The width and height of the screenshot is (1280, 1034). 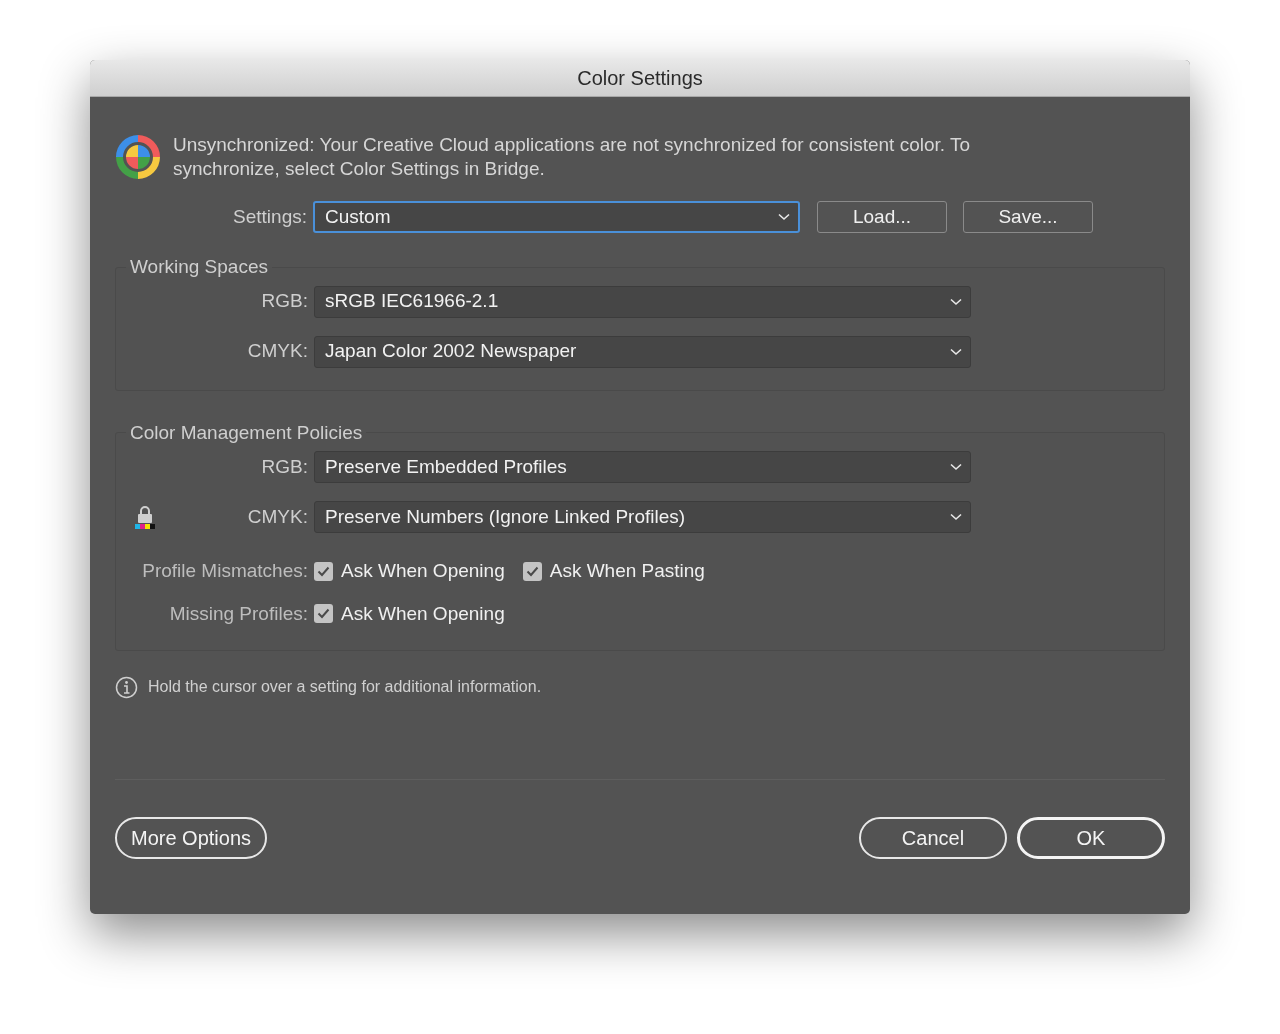 I want to click on field-label: Missing Profiles:, so click(x=238, y=613).